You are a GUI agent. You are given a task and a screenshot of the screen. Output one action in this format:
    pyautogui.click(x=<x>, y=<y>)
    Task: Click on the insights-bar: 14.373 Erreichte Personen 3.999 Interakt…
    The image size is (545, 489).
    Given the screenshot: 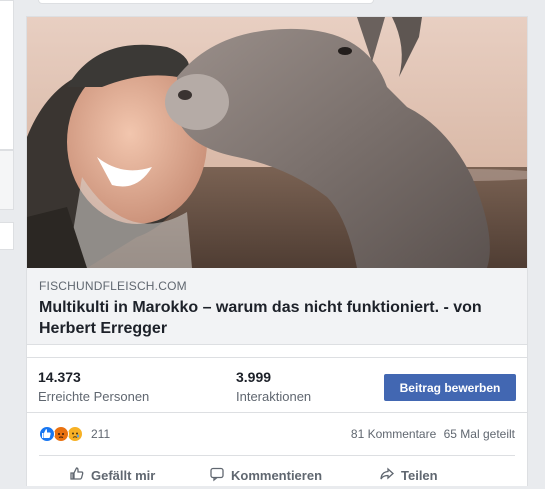 What is the action you would take?
    pyautogui.click(x=277, y=385)
    